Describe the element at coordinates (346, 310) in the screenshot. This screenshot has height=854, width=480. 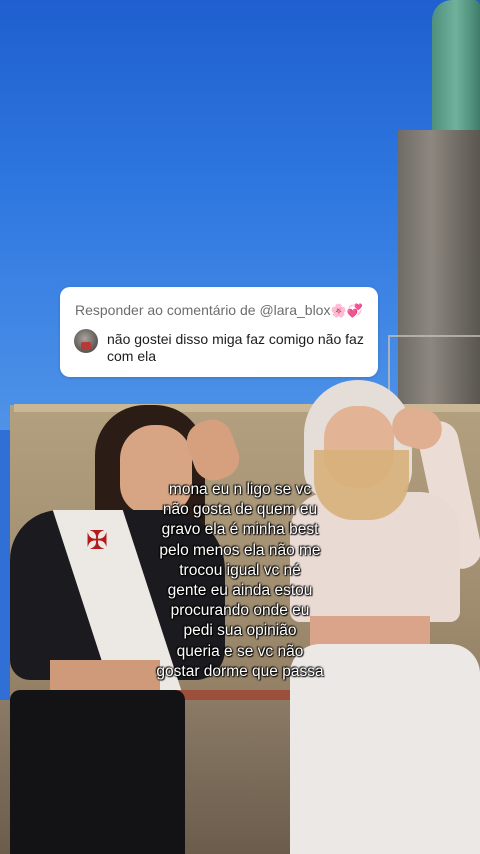
I see `heart-flower-emoji-icon: 🌸💞` at that location.